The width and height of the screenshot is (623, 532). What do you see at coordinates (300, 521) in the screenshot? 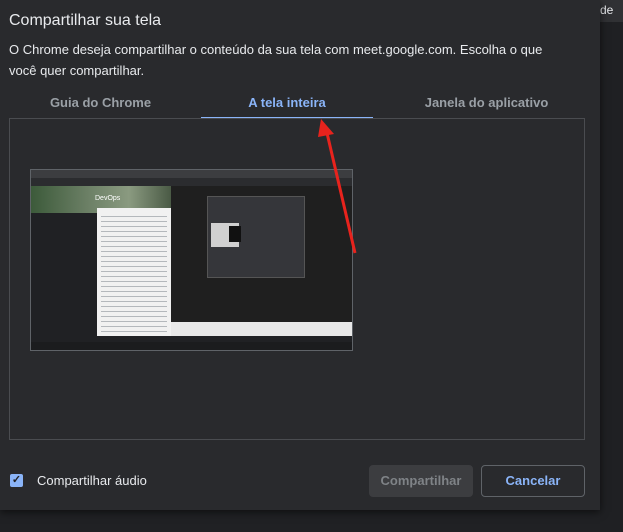
I see `background-window-bottom` at bounding box center [300, 521].